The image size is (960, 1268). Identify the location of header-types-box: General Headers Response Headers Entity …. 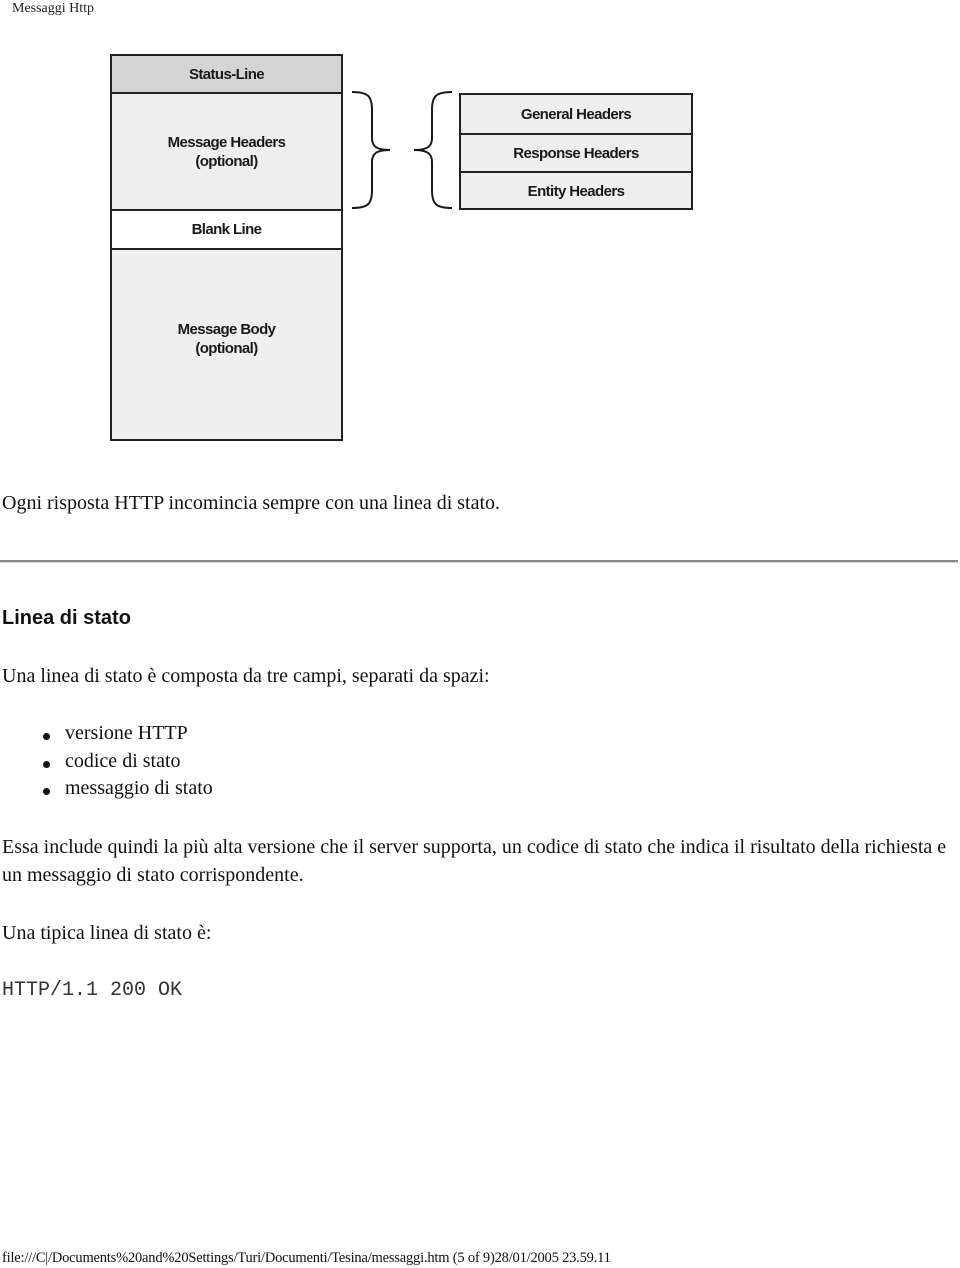
(576, 151).